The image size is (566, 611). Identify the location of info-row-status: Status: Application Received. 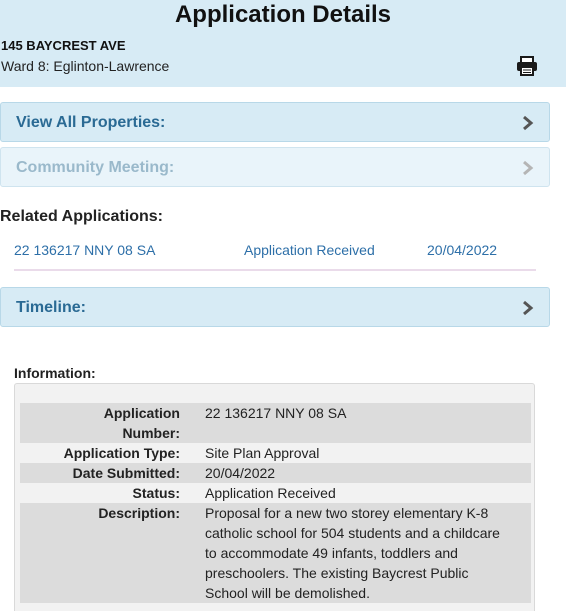
(275, 493).